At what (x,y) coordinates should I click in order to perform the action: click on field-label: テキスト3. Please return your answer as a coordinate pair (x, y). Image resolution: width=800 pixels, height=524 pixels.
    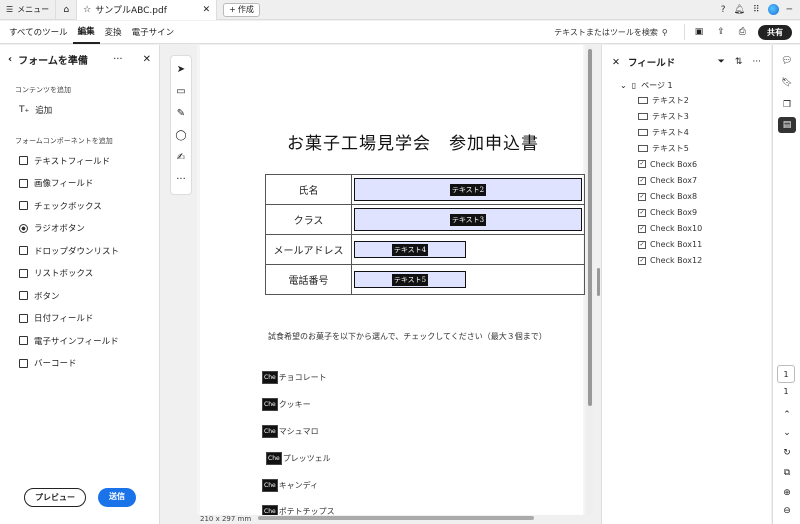
    Looking at the image, I should click on (670, 116).